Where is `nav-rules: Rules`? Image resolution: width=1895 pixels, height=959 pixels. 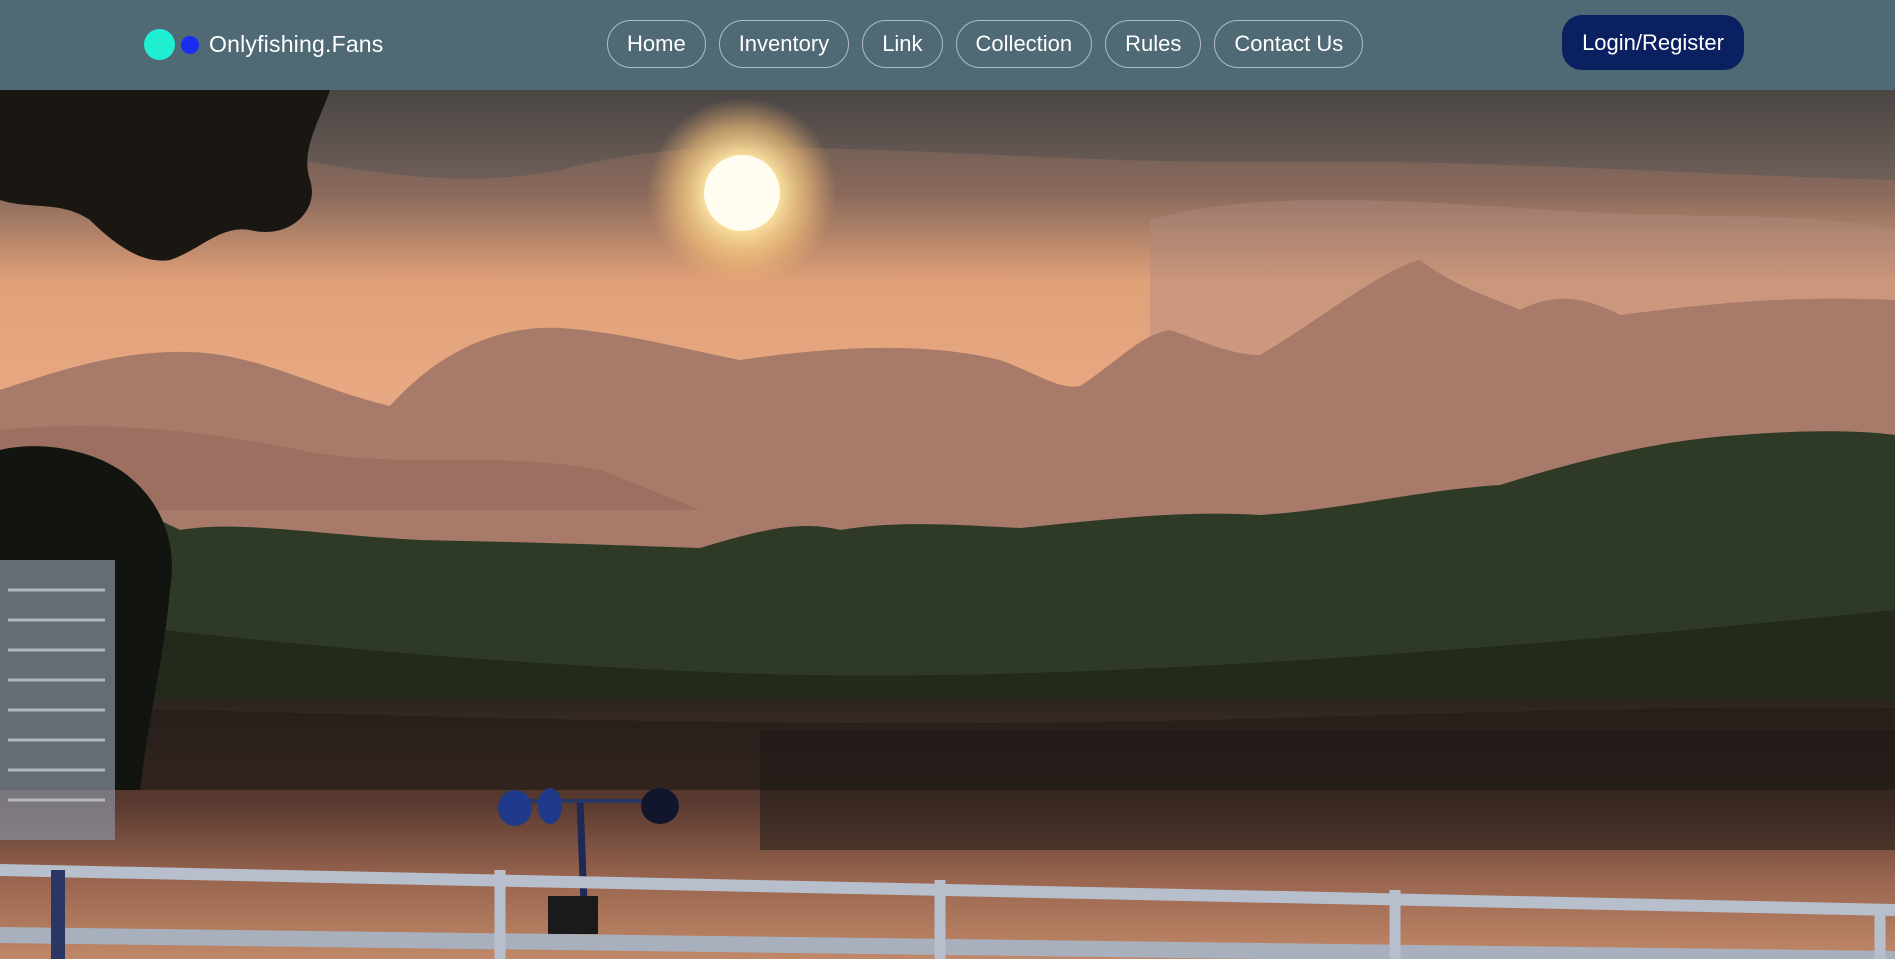
nav-rules: Rules is located at coordinates (1153, 44).